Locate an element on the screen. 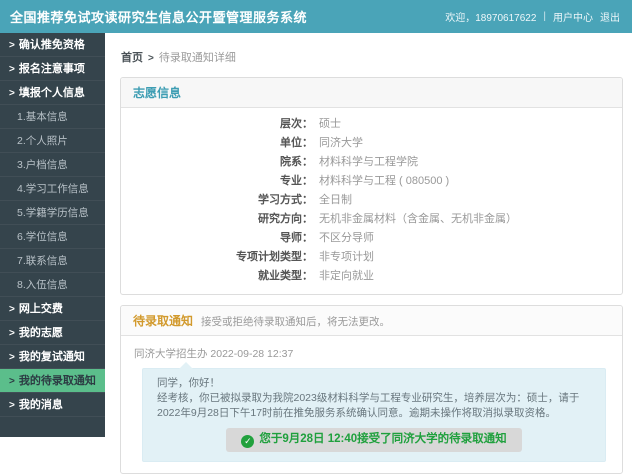  field-value: 全日制 is located at coordinates (335, 200).